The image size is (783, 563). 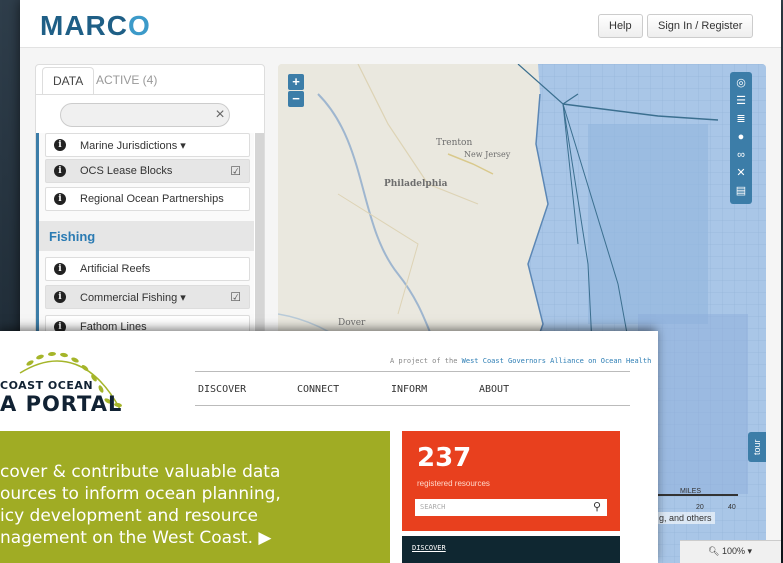 What do you see at coordinates (126, 171) in the screenshot?
I see `layer-label: OCS Lease Blocks` at bounding box center [126, 171].